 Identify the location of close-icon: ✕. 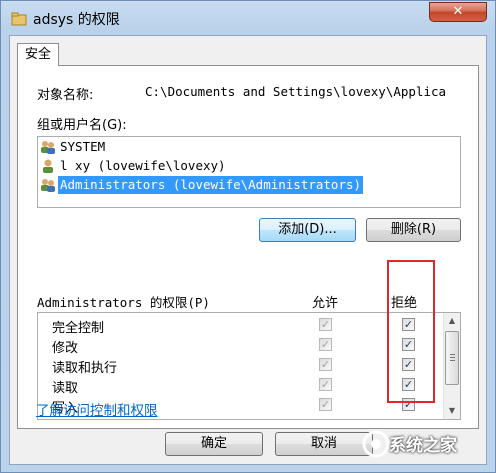
(458, 11).